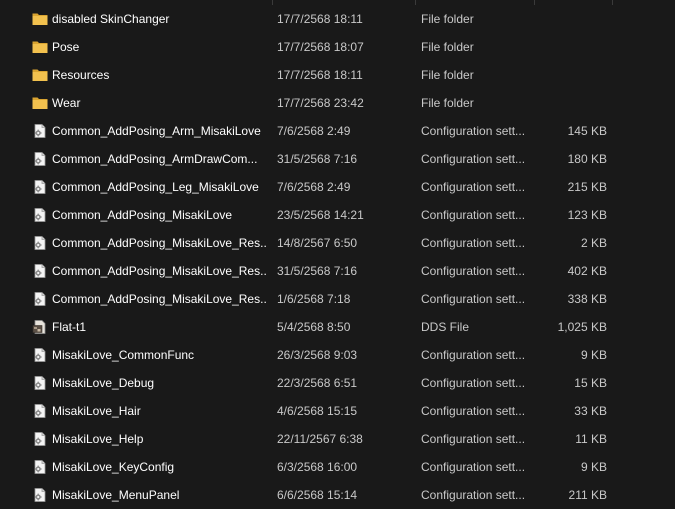  What do you see at coordinates (590, 383) in the screenshot?
I see `file-size: 15 KB` at bounding box center [590, 383].